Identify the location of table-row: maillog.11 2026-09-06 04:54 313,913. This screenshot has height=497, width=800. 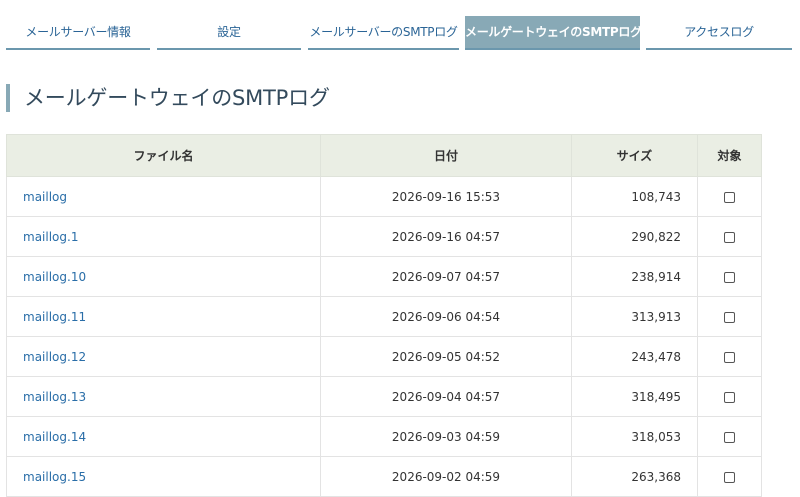
(384, 316).